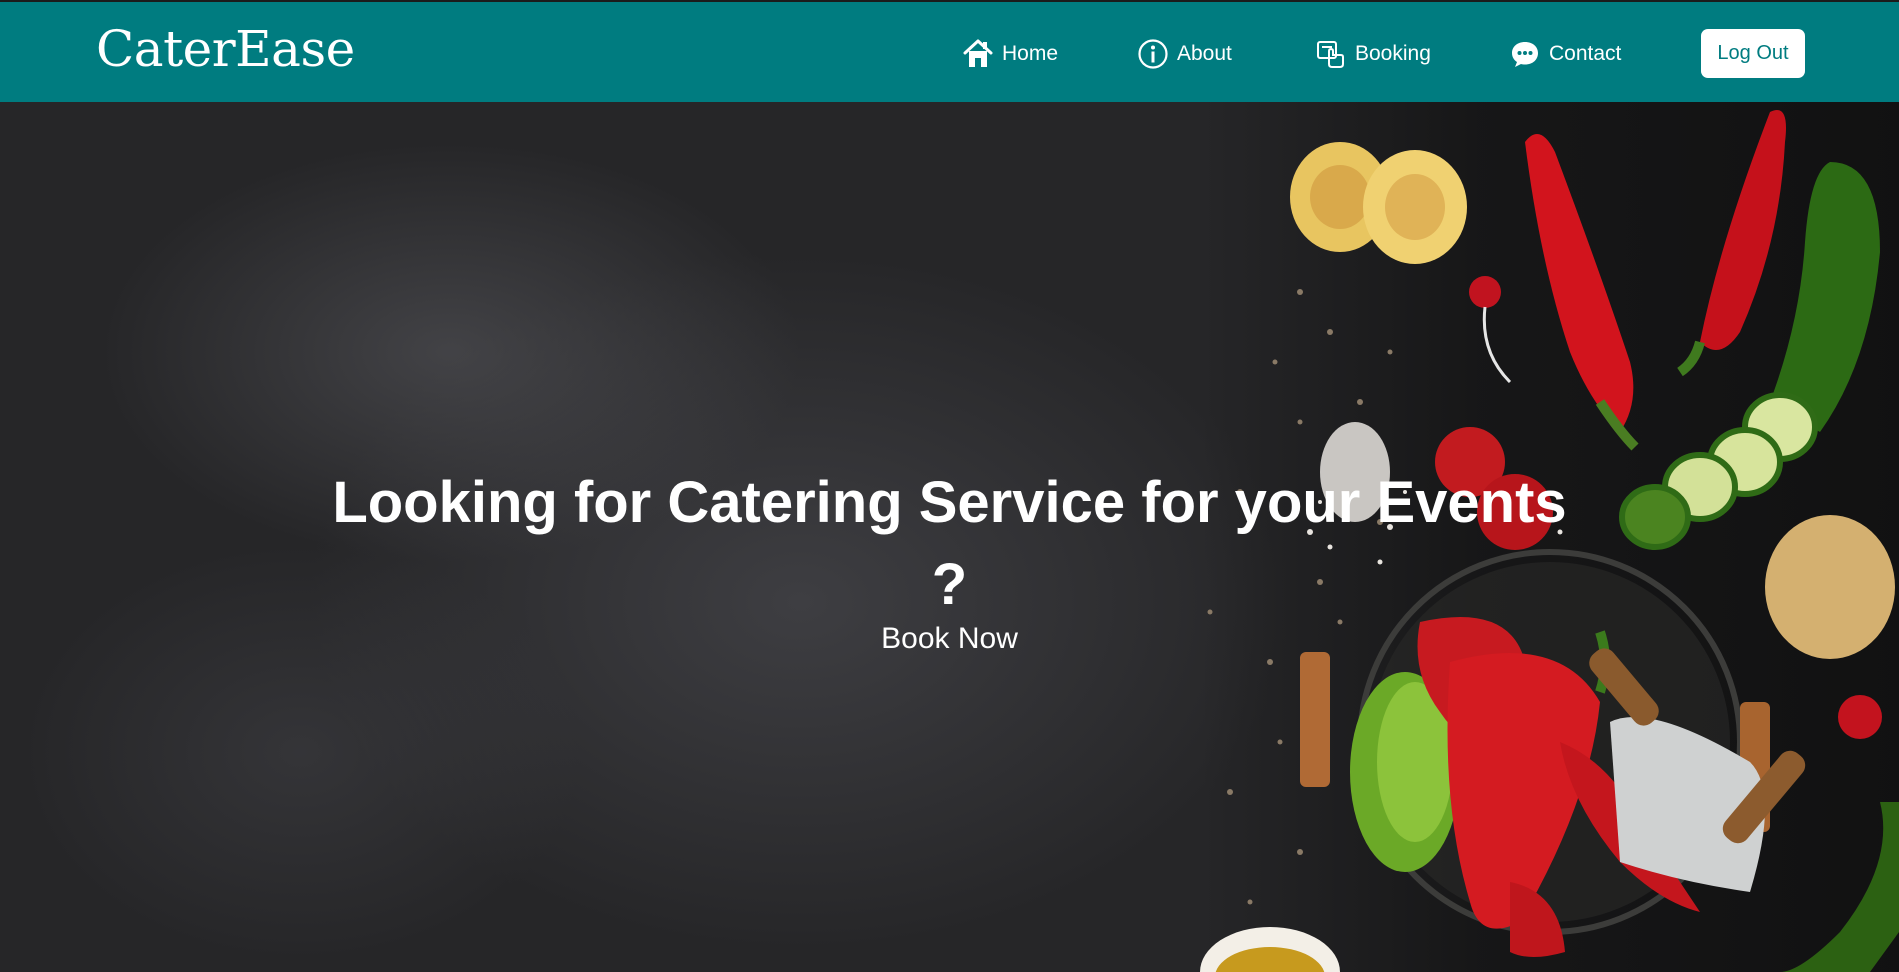 The height and width of the screenshot is (972, 1899). Describe the element at coordinates (1525, 54) in the screenshot. I see `chat-icon` at that location.